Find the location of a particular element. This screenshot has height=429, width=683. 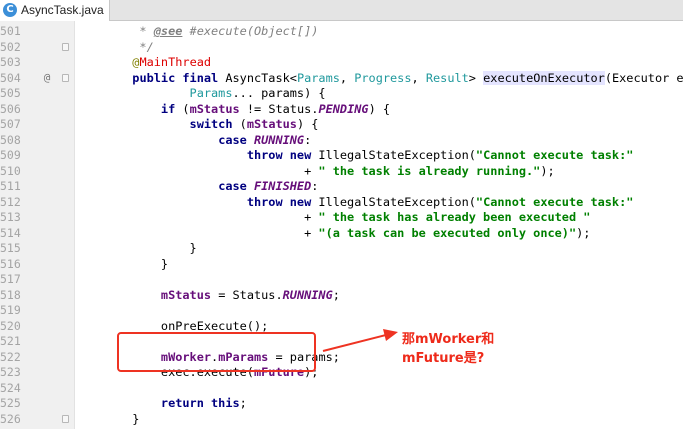

annotation-line-2: mFuture是? is located at coordinates (443, 358).